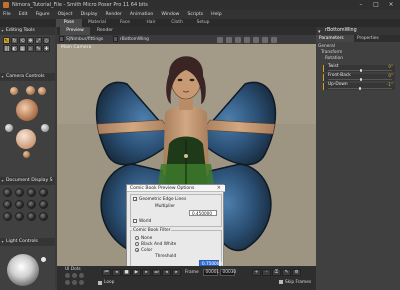  Describe the element at coordinates (361, 5) in the screenshot. I see `minimize-button: –` at that location.